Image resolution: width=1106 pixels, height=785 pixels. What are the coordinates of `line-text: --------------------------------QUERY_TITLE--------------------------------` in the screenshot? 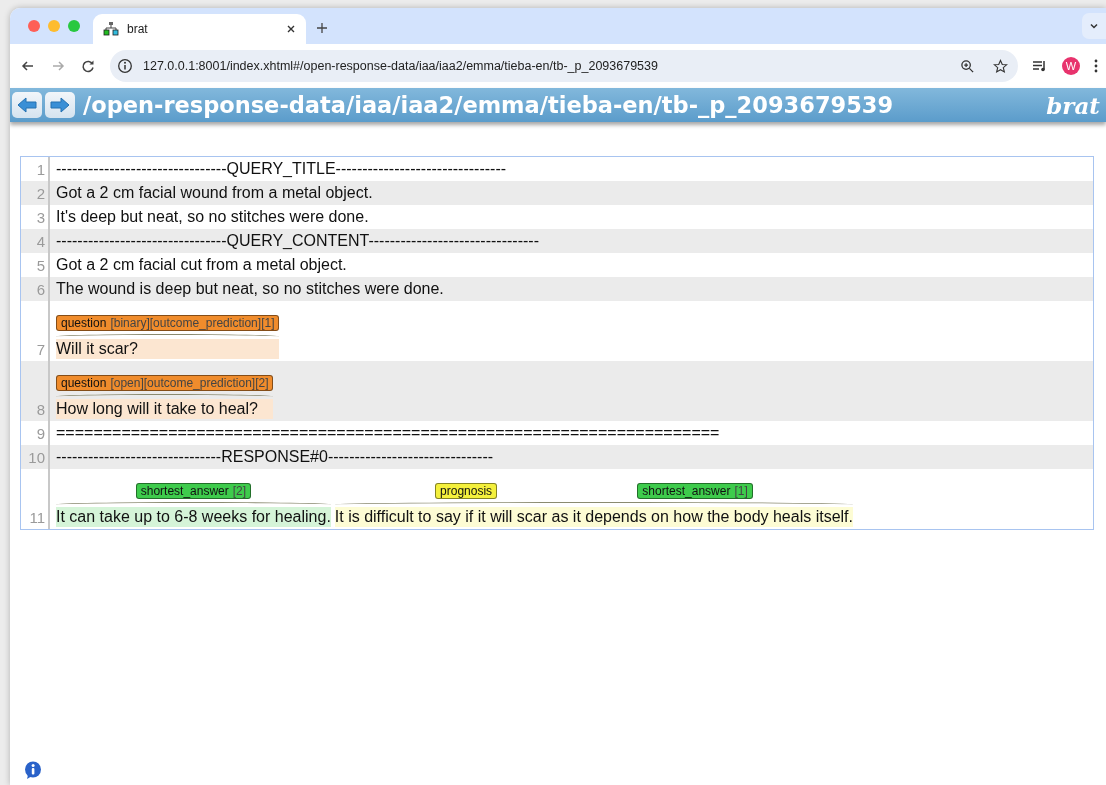 It's located at (281, 169).